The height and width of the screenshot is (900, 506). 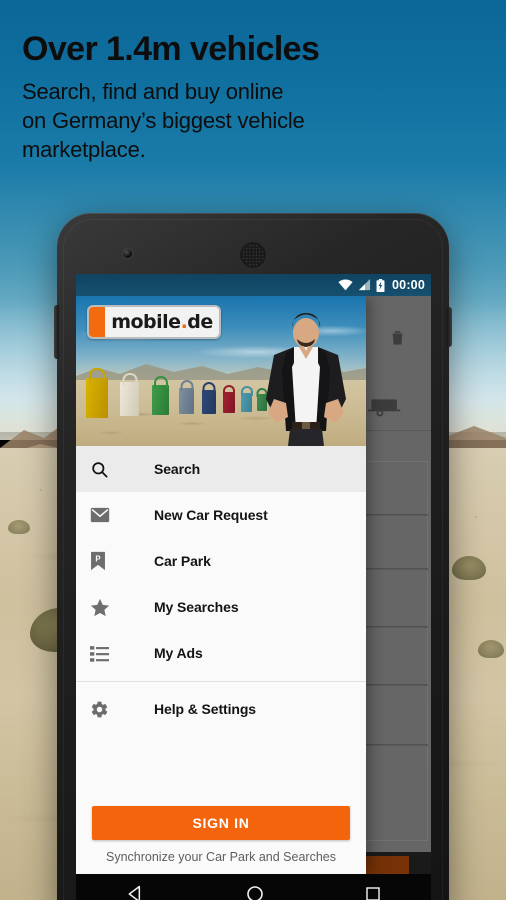 I want to click on android-nav-bar, so click(x=253, y=887).